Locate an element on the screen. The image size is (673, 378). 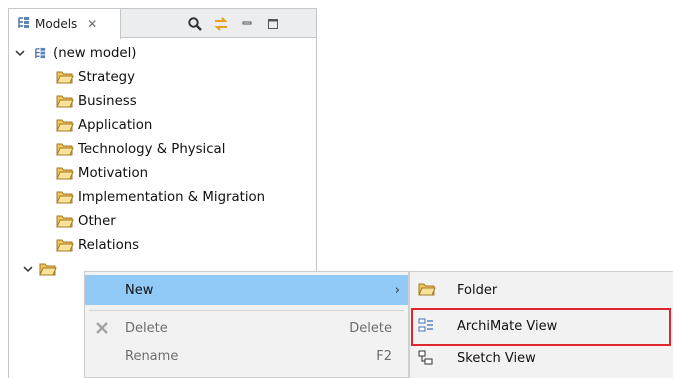
submenu-item-label: Sketch View is located at coordinates (496, 358).